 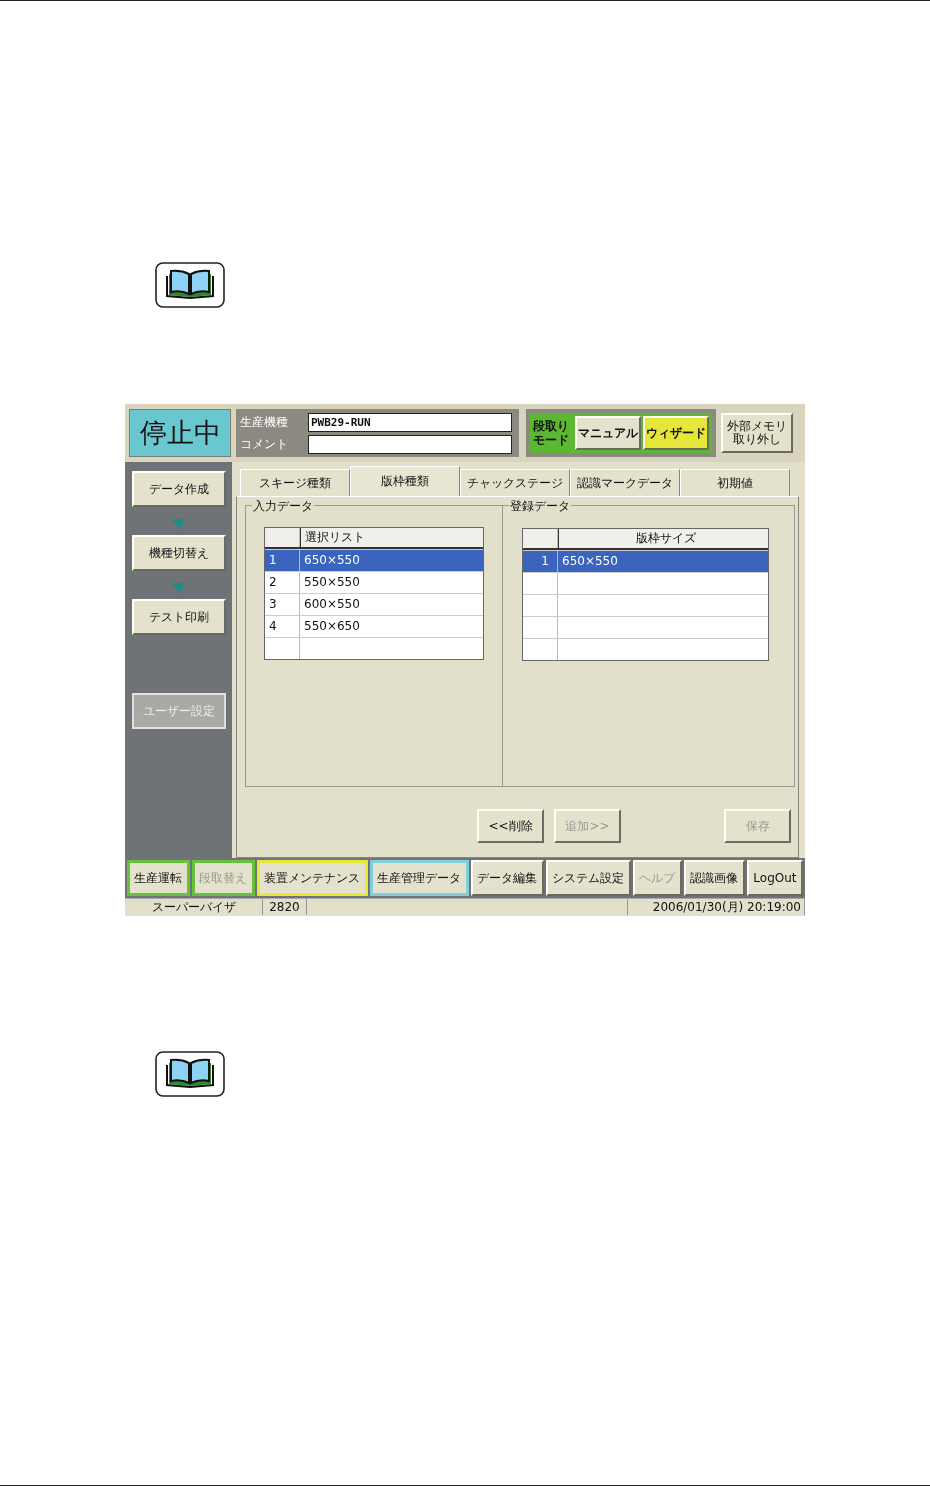 I want to click on tab: 初期値, so click(x=735, y=482).